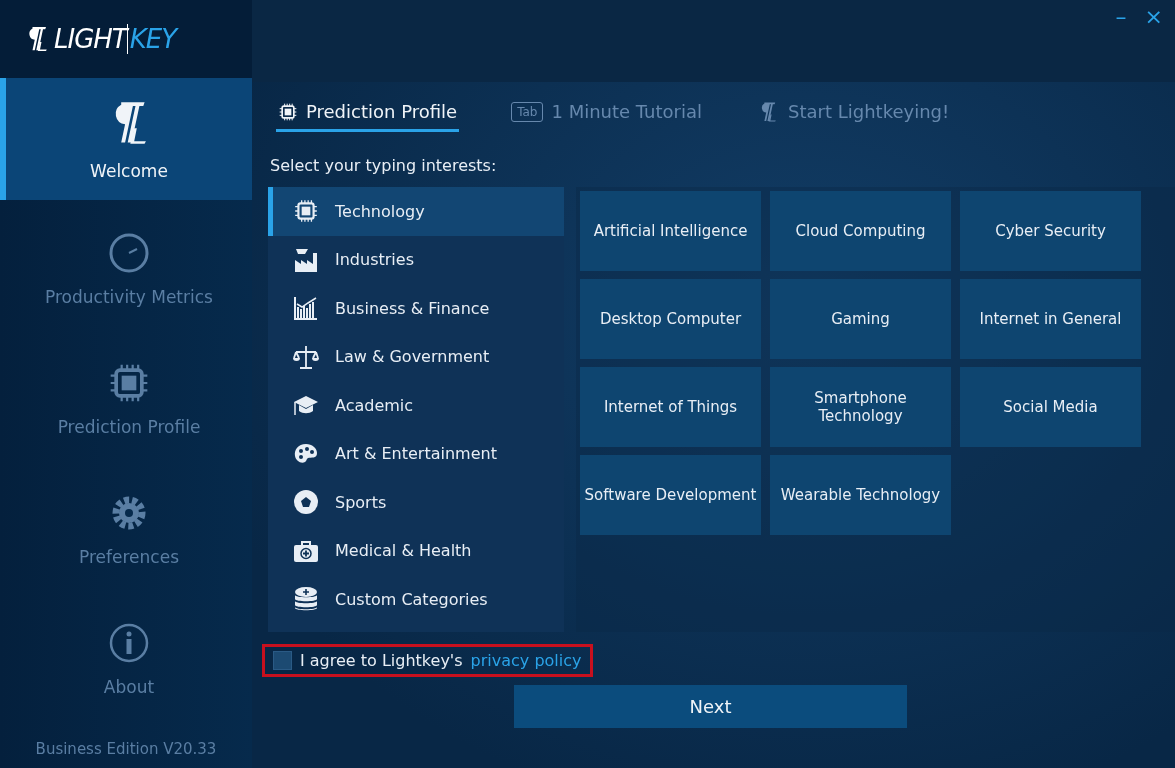 Image resolution: width=1175 pixels, height=768 pixels. Describe the element at coordinates (527, 111) in the screenshot. I see `tab-key-icon: Tab` at that location.